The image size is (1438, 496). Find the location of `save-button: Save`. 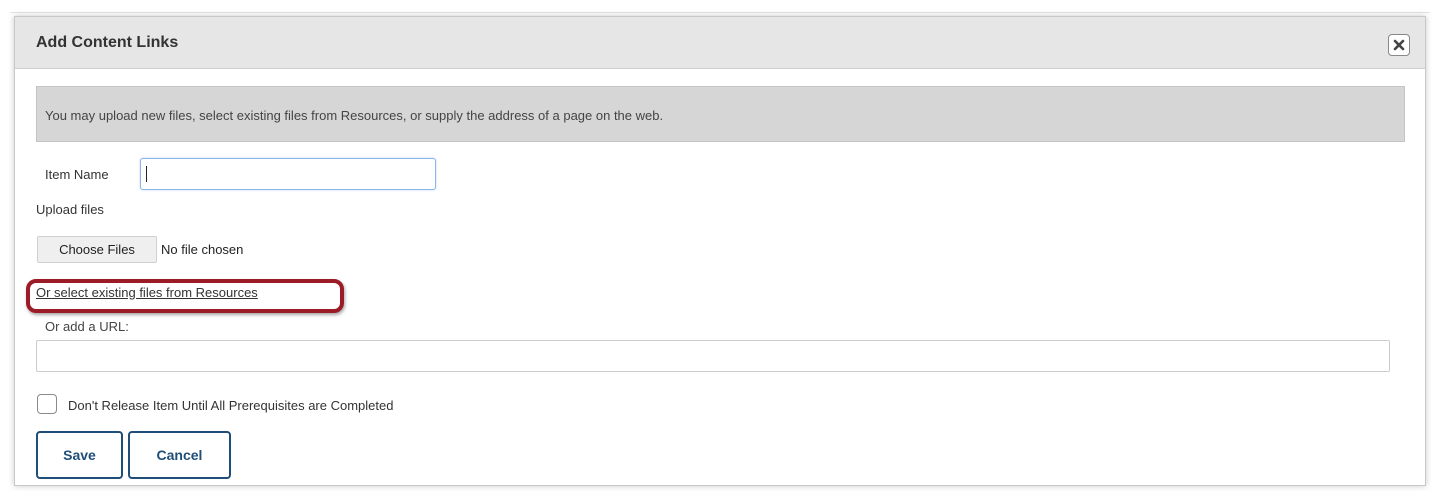

save-button: Save is located at coordinates (79, 455).